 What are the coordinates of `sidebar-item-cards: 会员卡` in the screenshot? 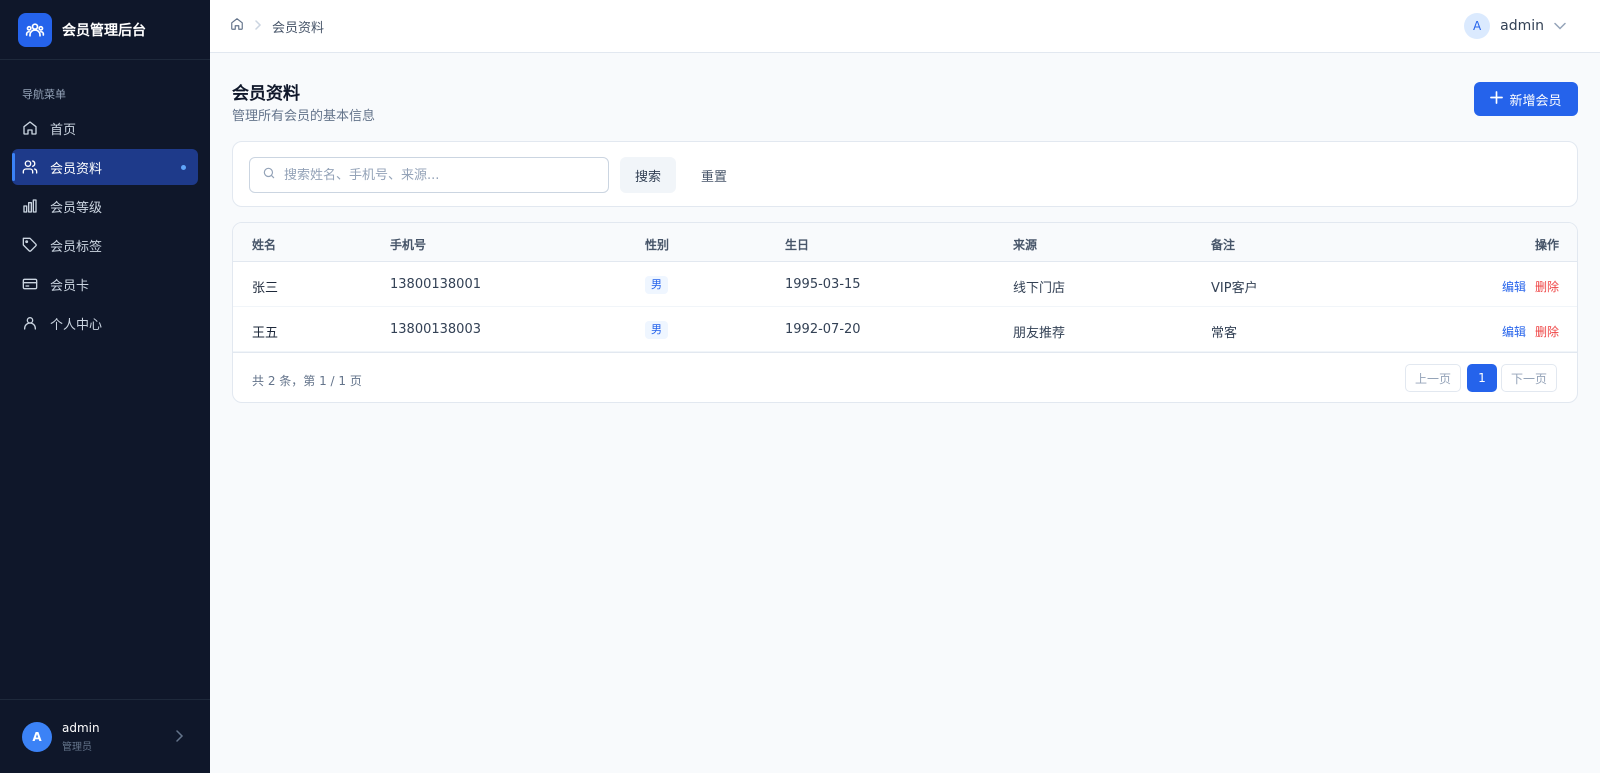 It's located at (105, 284).